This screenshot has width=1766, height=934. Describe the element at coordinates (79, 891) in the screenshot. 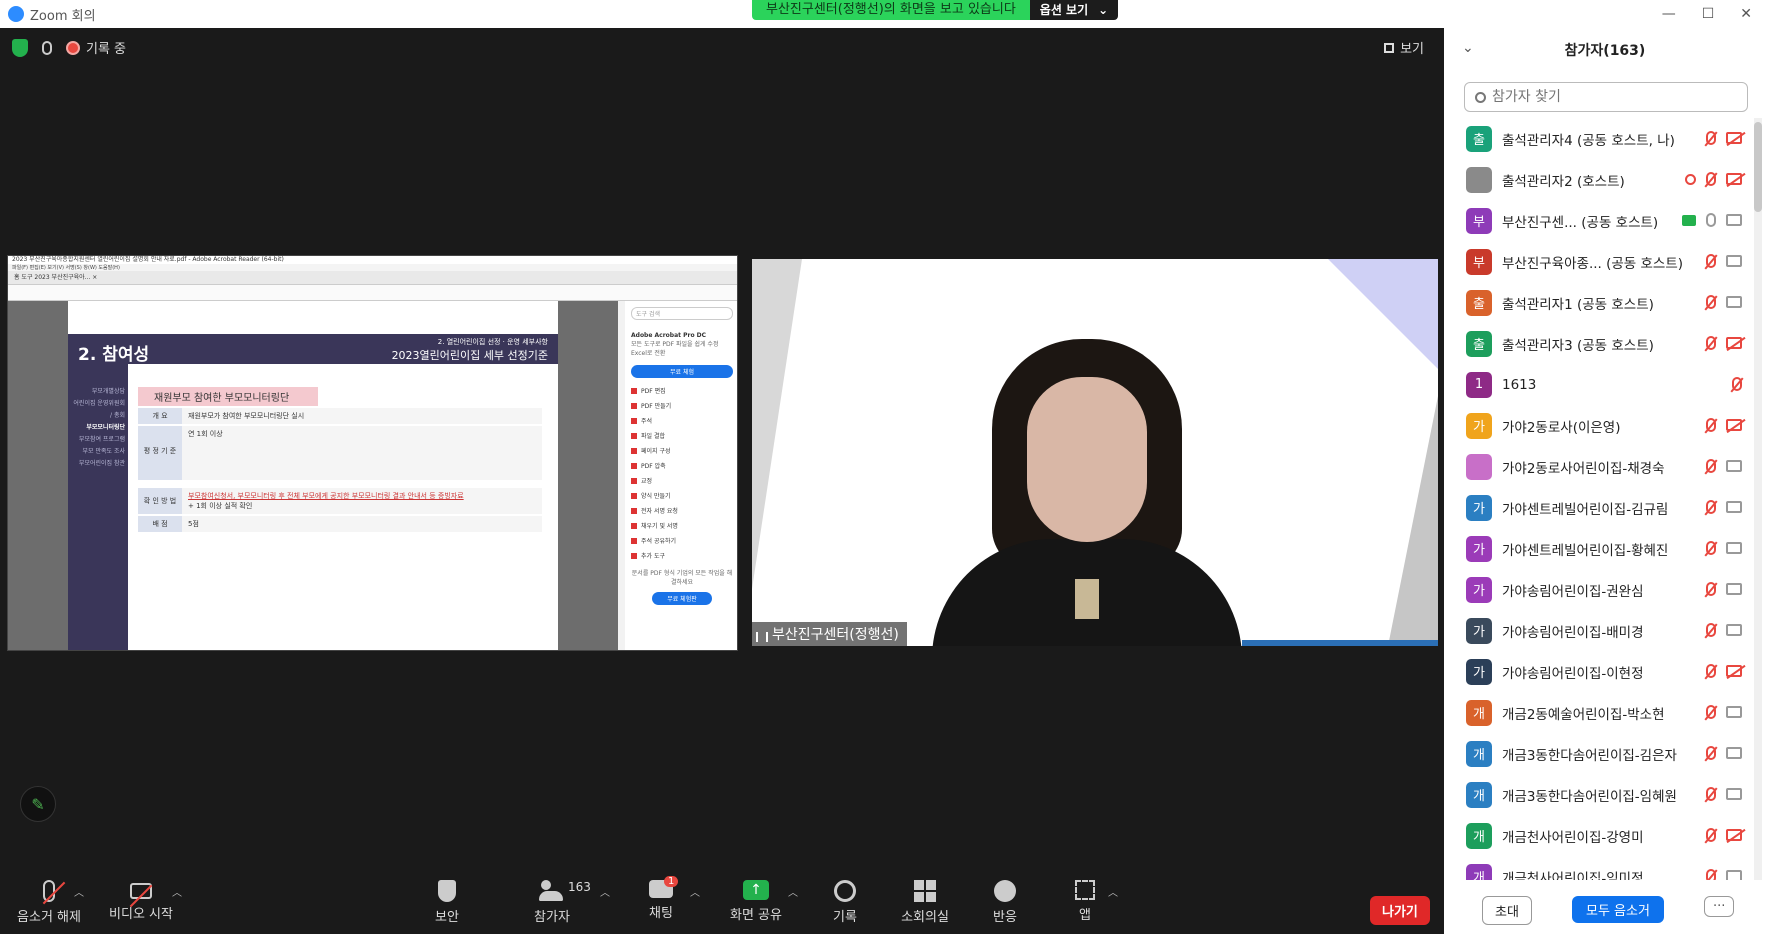

I see `audio-options-chevron-icon: ︿` at that location.